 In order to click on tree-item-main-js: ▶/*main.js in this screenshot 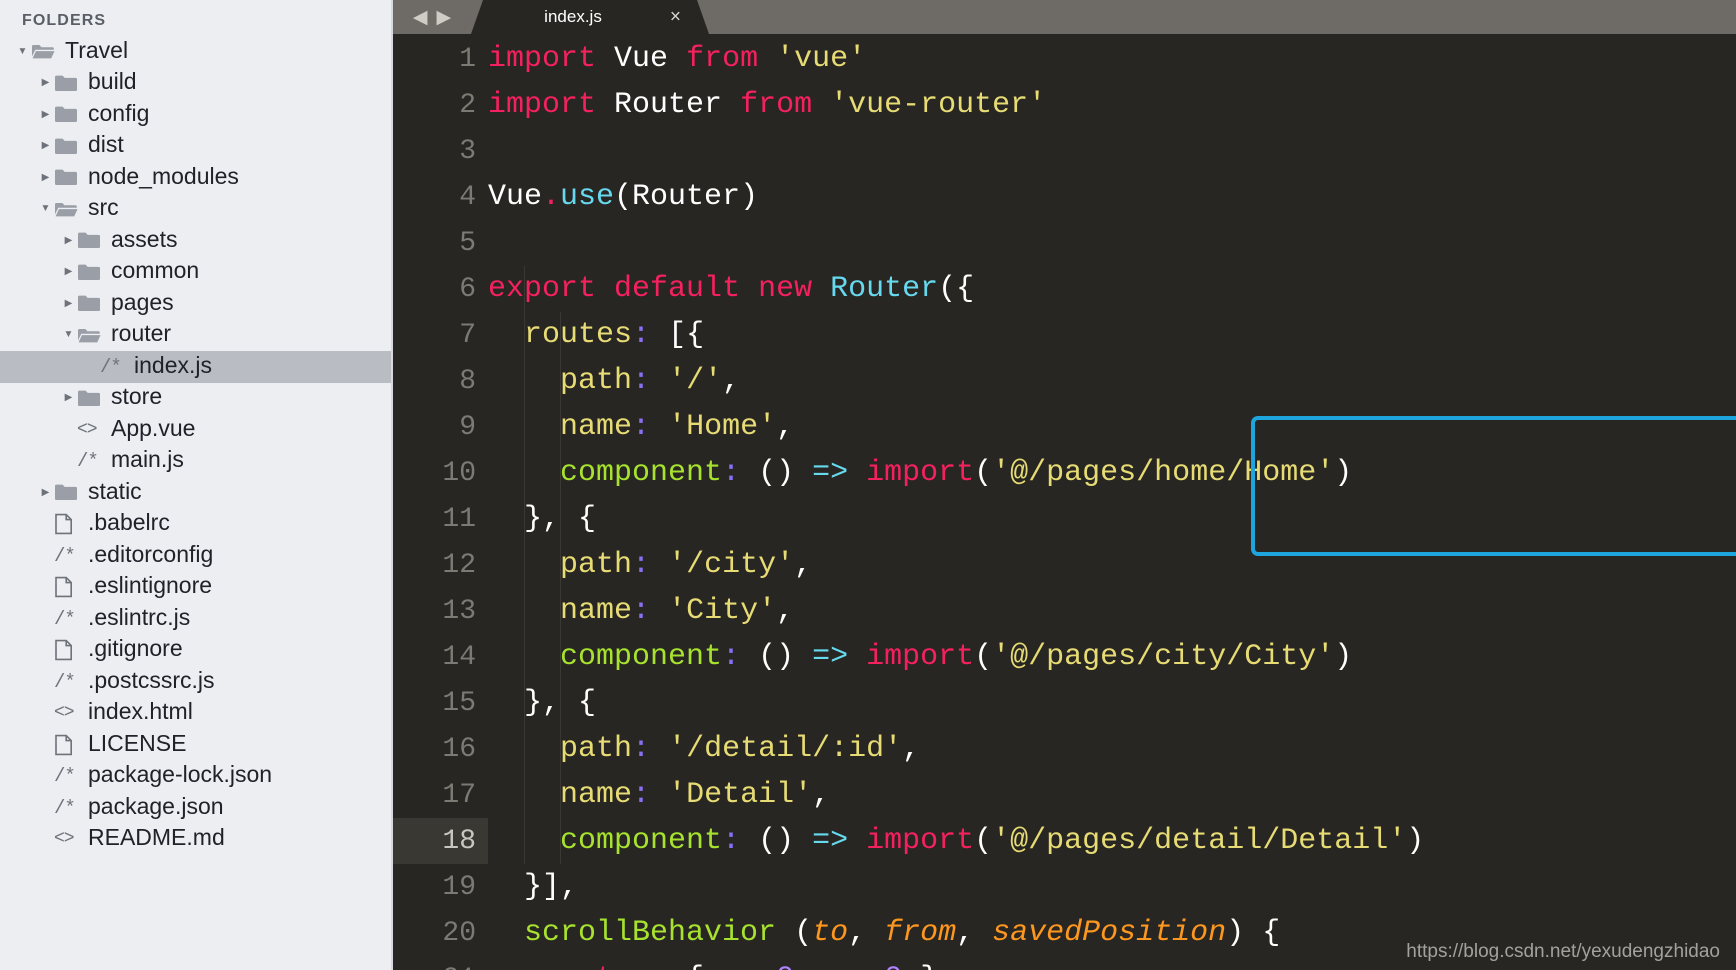, I will do `click(196, 462)`.